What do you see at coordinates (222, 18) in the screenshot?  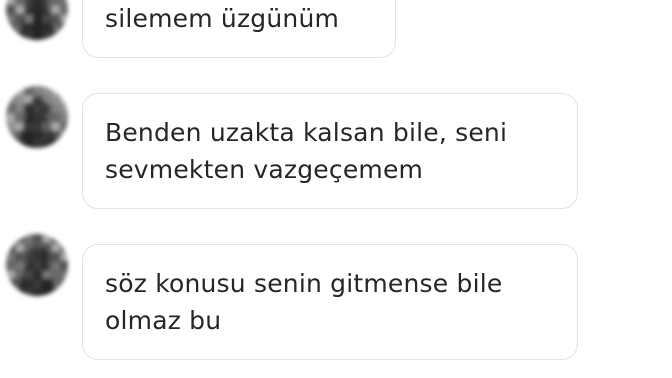 I see `message-text: silemem üzgünüm` at bounding box center [222, 18].